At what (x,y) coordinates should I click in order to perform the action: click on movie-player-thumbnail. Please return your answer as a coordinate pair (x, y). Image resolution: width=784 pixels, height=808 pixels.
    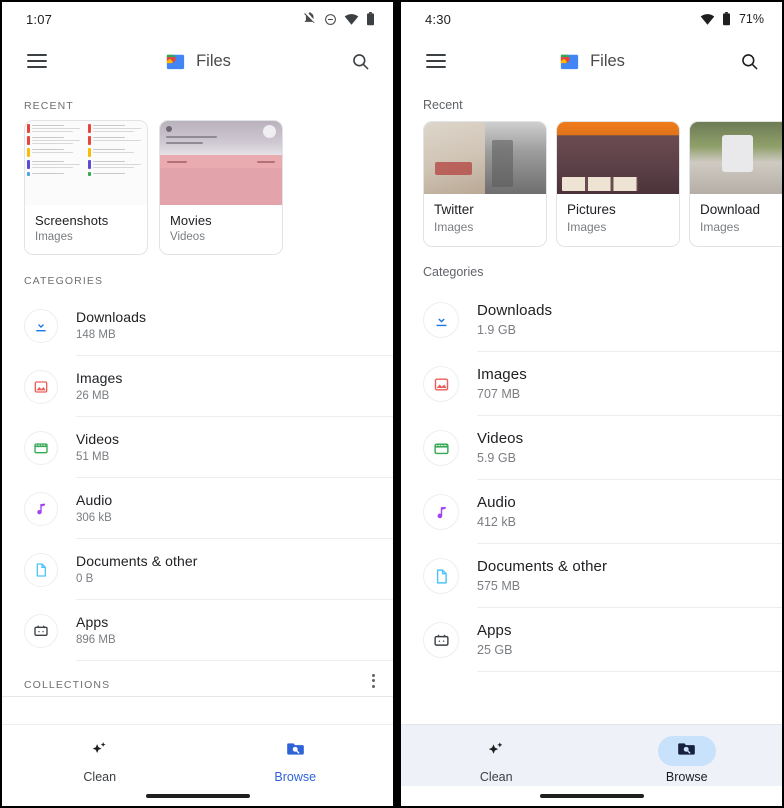
    Looking at the image, I should click on (221, 163).